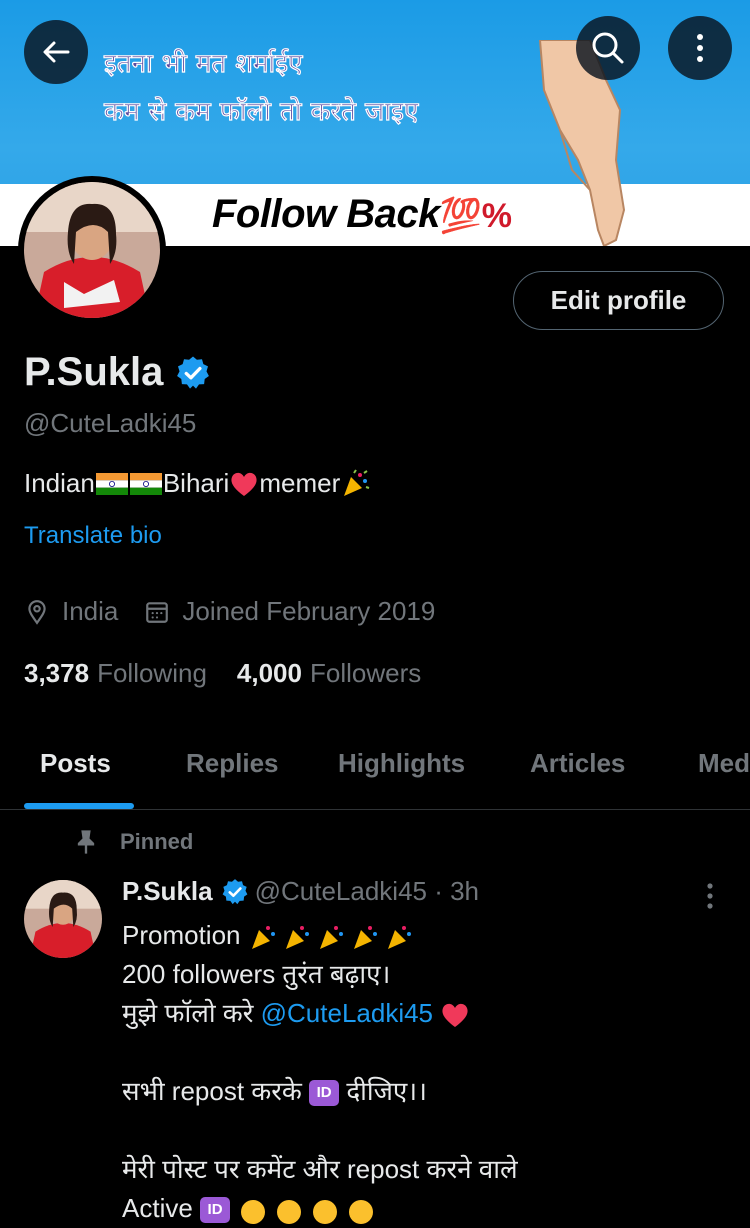 This screenshot has width=750, height=1228. I want to click on bio-mid: Bihari, so click(196, 483).